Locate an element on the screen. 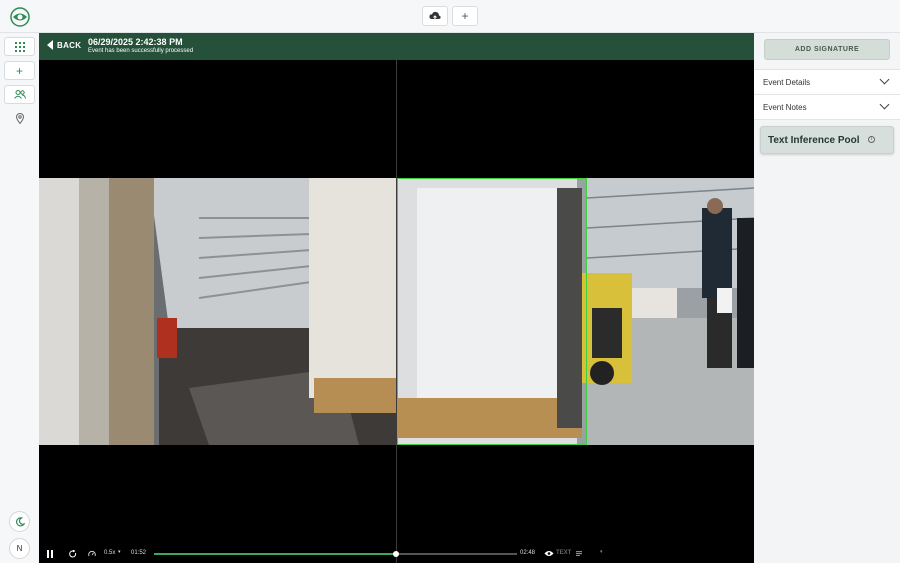  location-pin-icon is located at coordinates (19, 118).